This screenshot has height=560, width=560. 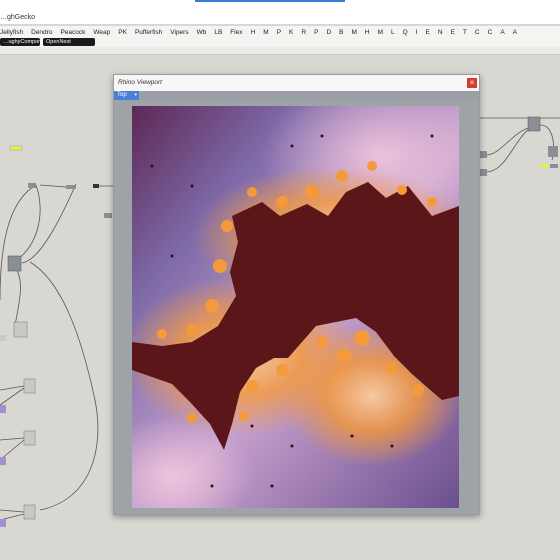 What do you see at coordinates (502, 32) in the screenshot?
I see `tab-a: A` at bounding box center [502, 32].